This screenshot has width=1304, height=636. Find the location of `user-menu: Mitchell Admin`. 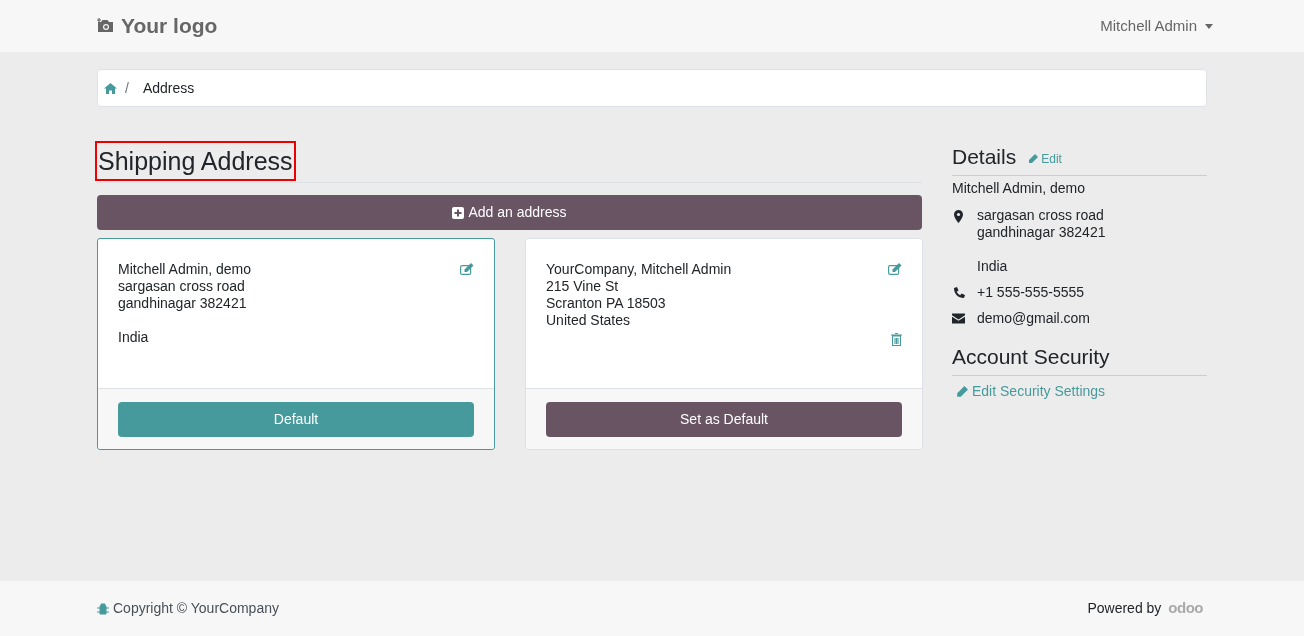

user-menu: Mitchell Admin is located at coordinates (1156, 26).